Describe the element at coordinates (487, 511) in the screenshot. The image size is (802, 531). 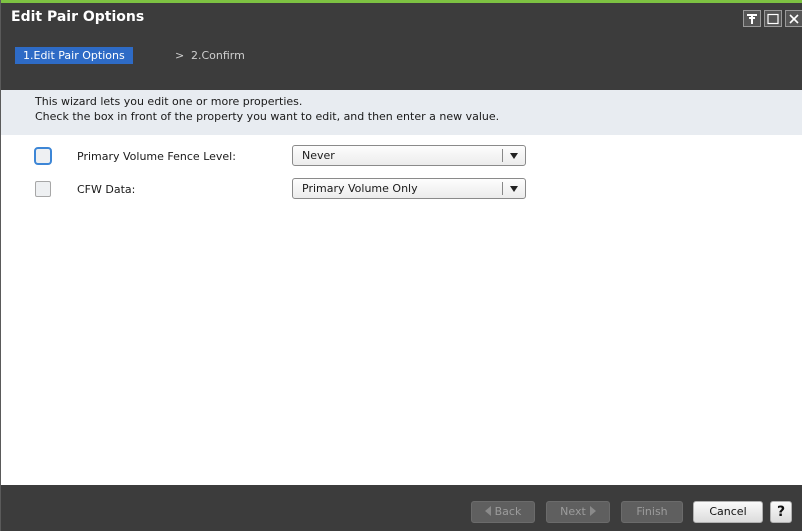
I see `chevron-left-icon` at that location.